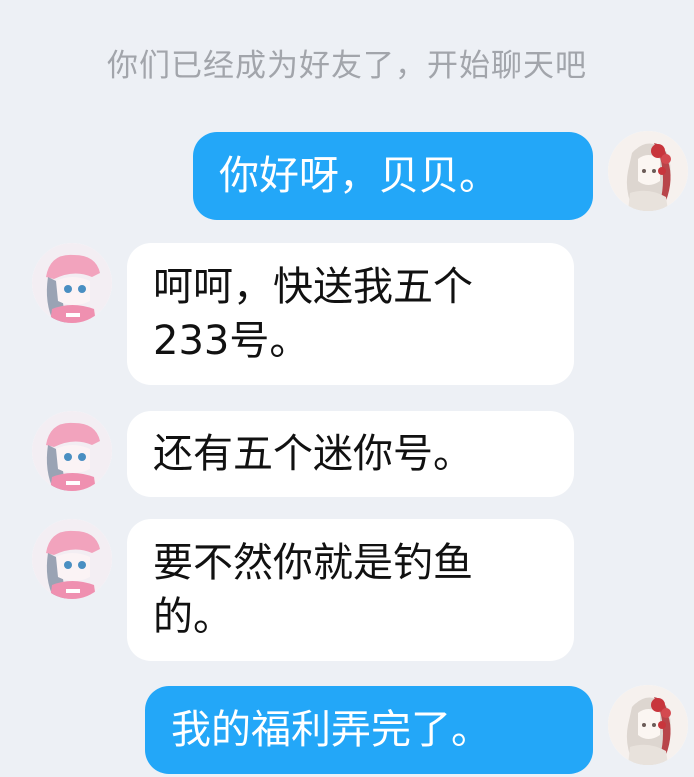 This screenshot has width=694, height=777. What do you see at coordinates (393, 176) in the screenshot?
I see `message-bubble-self: 你好呀，贝贝。` at bounding box center [393, 176].